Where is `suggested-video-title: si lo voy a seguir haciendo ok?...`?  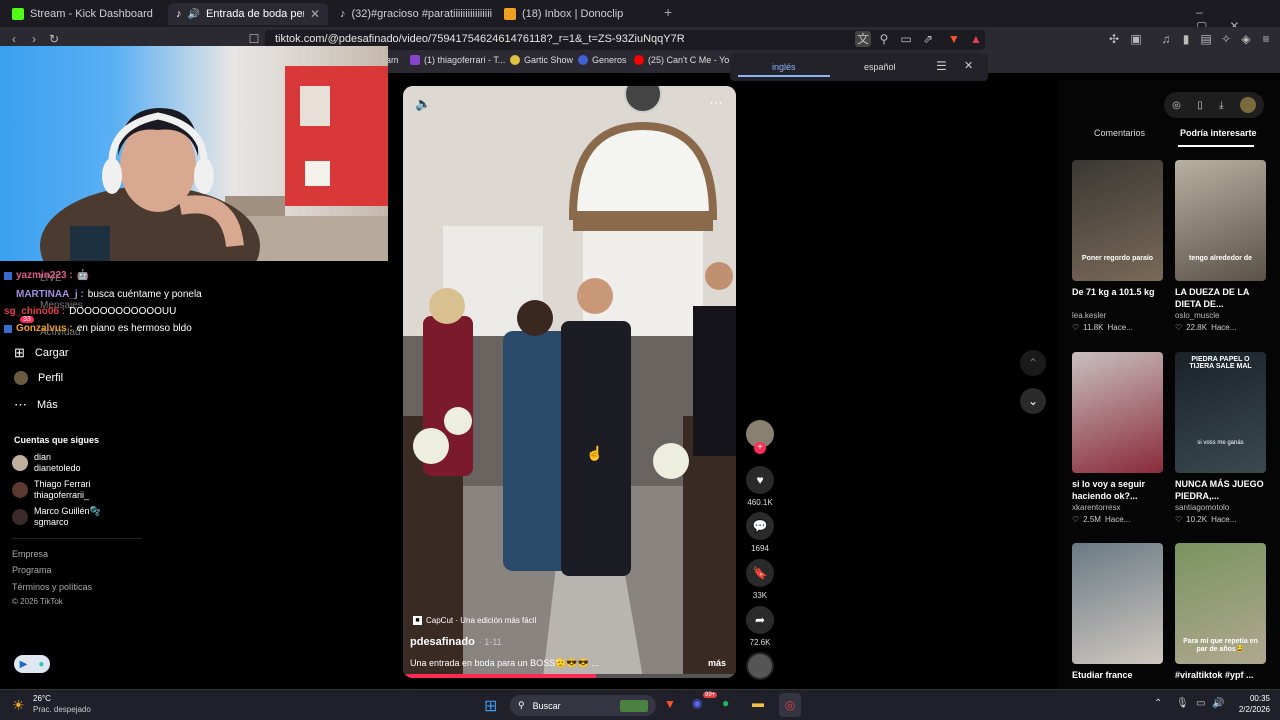 suggested-video-title: si lo voy a seguir haciendo ok?... is located at coordinates (1119, 490).